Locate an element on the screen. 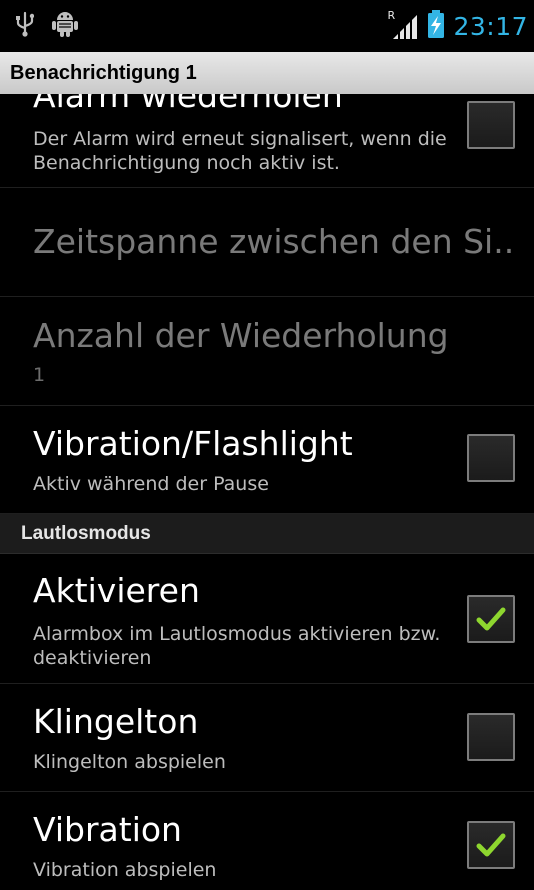 Image resolution: width=534 pixels, height=890 pixels. title-bar: Benachrichtigung 1 is located at coordinates (267, 73).